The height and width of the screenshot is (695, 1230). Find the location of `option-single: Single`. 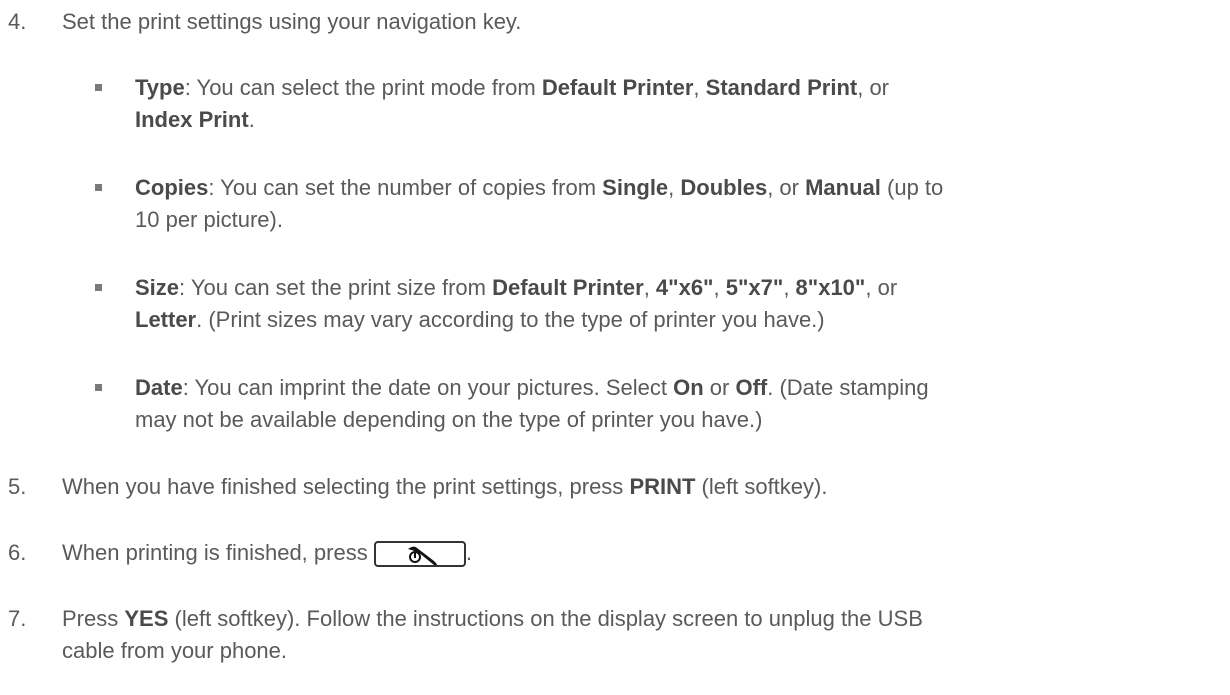

option-single: Single is located at coordinates (635, 187).